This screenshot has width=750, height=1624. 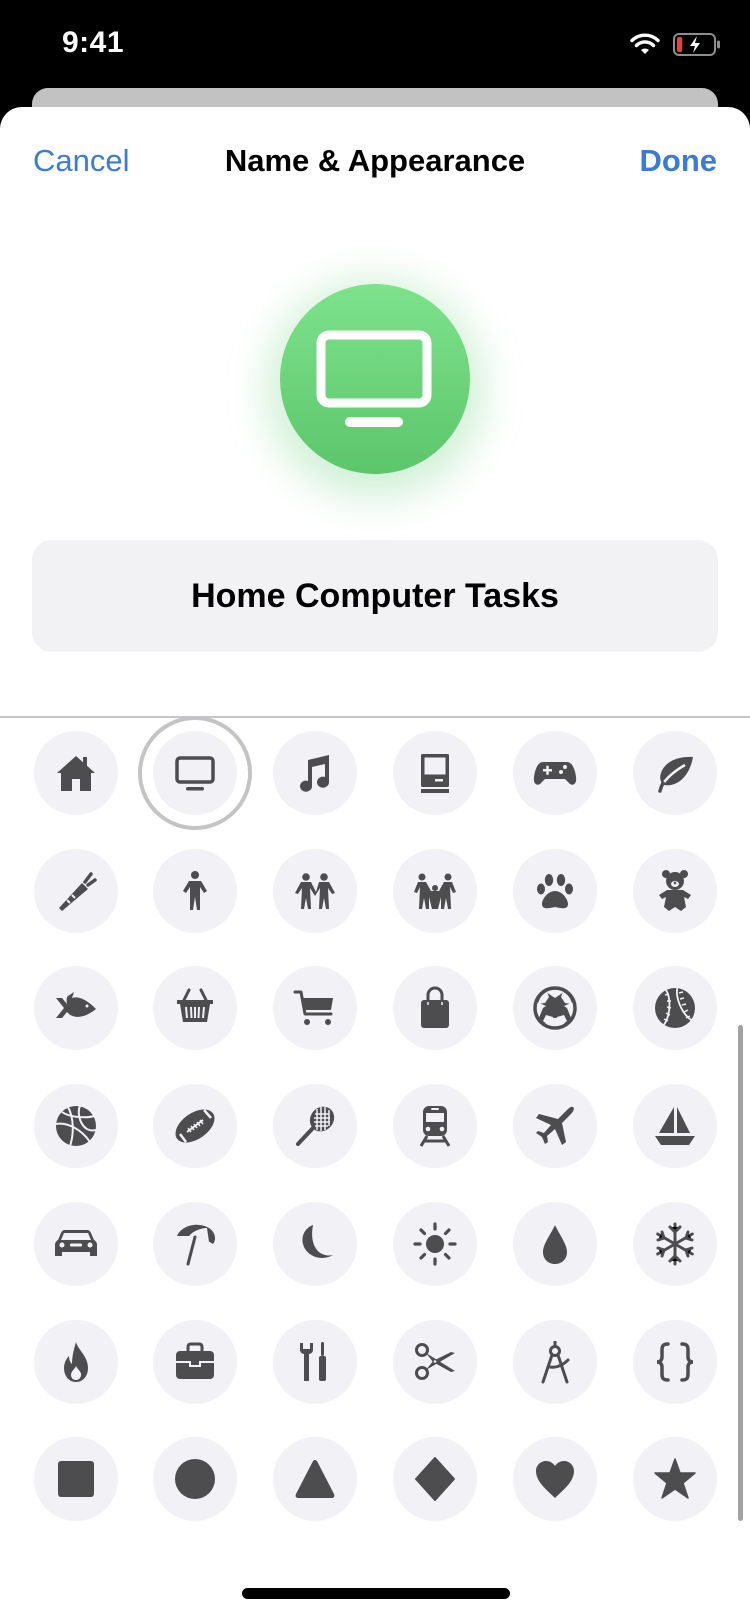 I want to click on star-icon, so click(x=675, y=1478).